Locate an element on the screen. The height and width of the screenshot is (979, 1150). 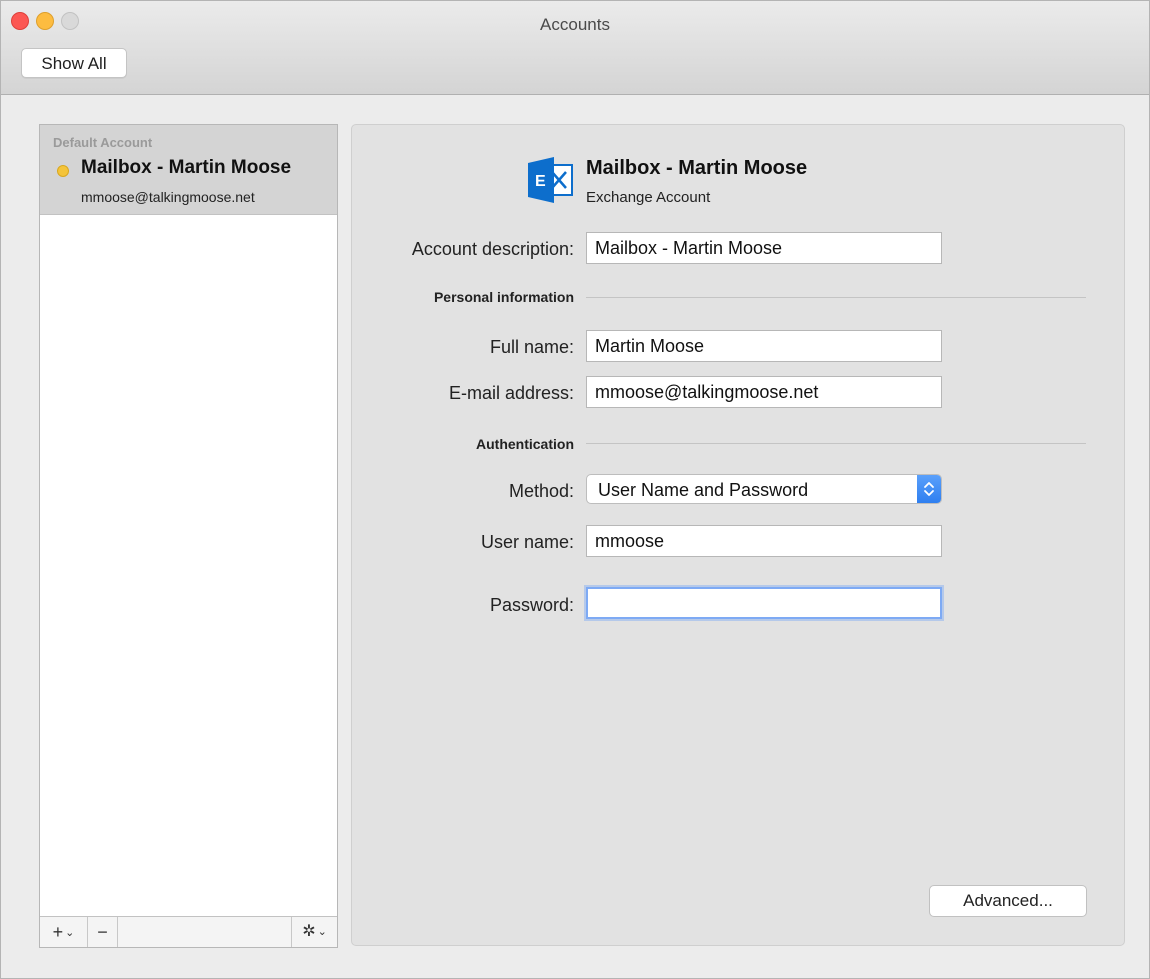
method-select: User Name and Password is located at coordinates (764, 489).